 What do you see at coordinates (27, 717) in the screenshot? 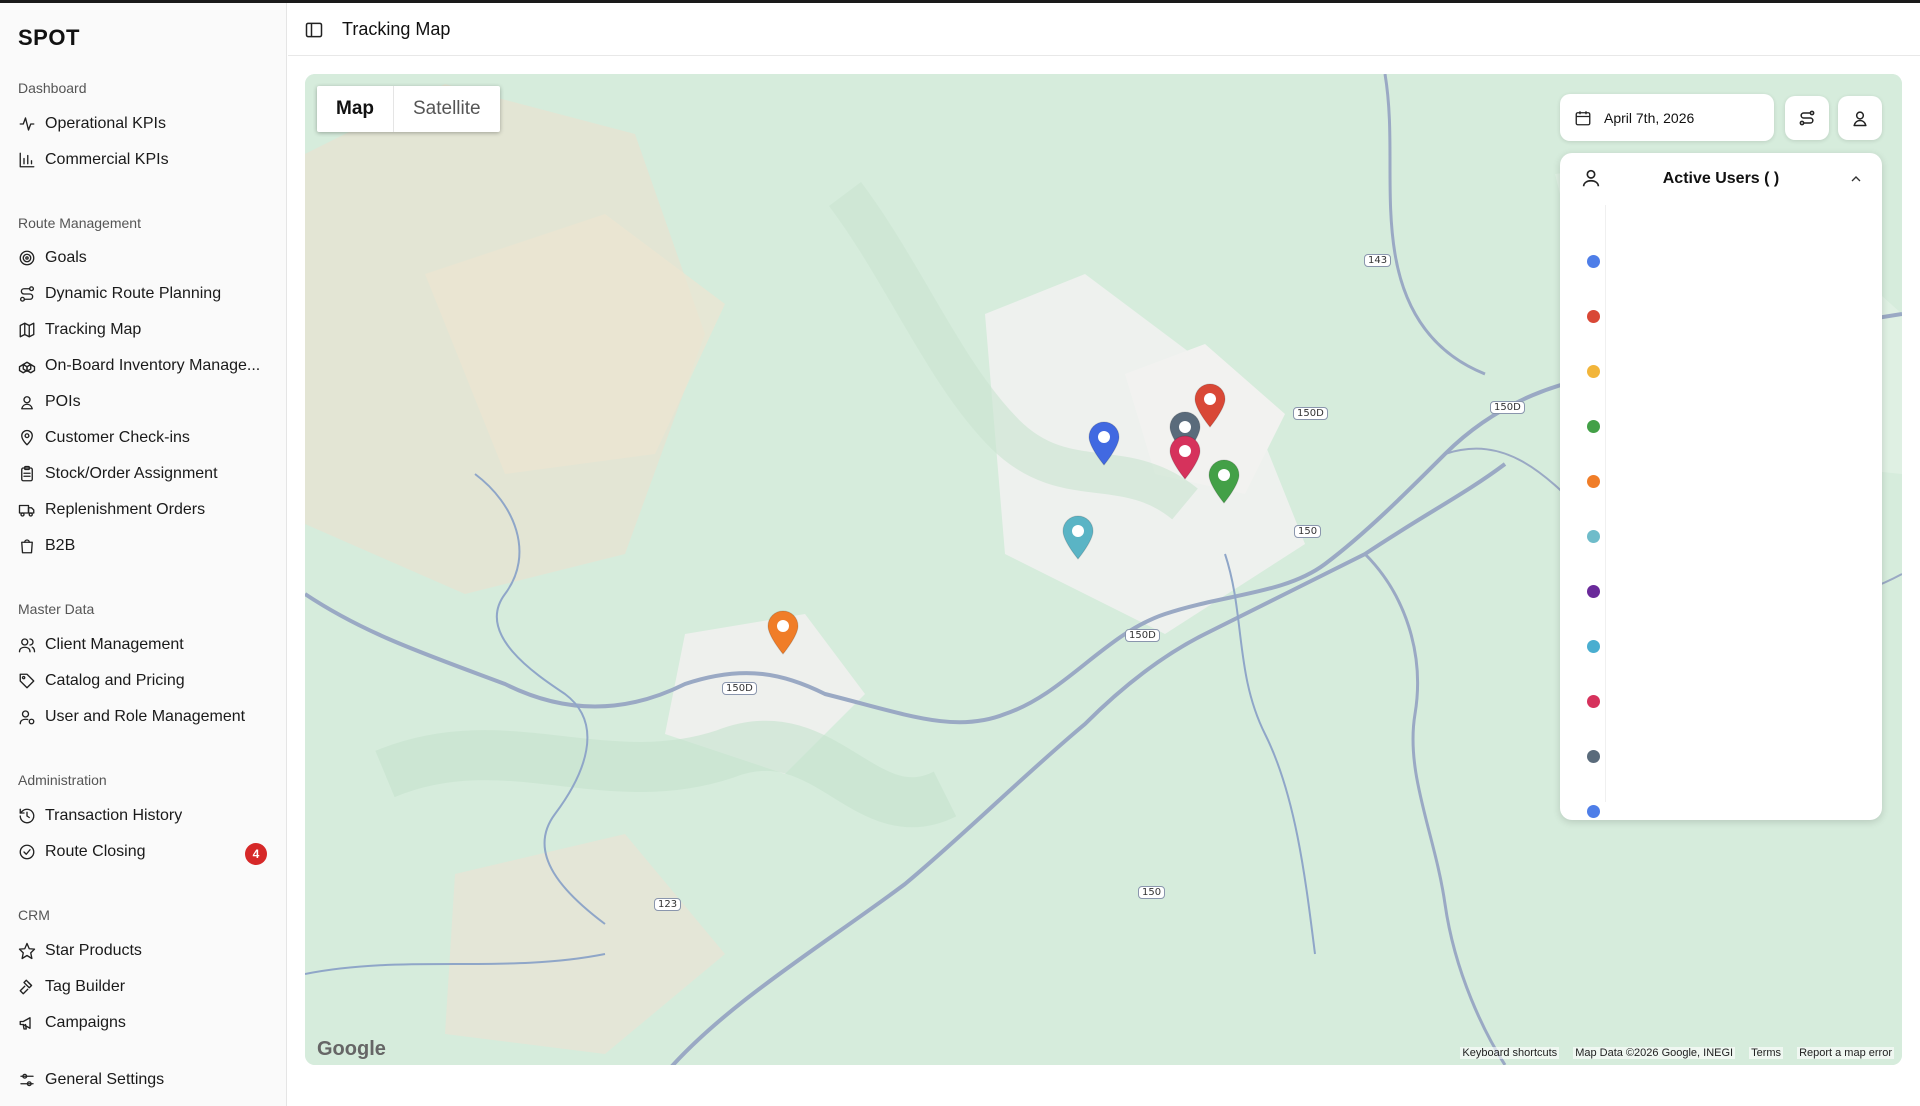
I see `user-cog-icon` at bounding box center [27, 717].